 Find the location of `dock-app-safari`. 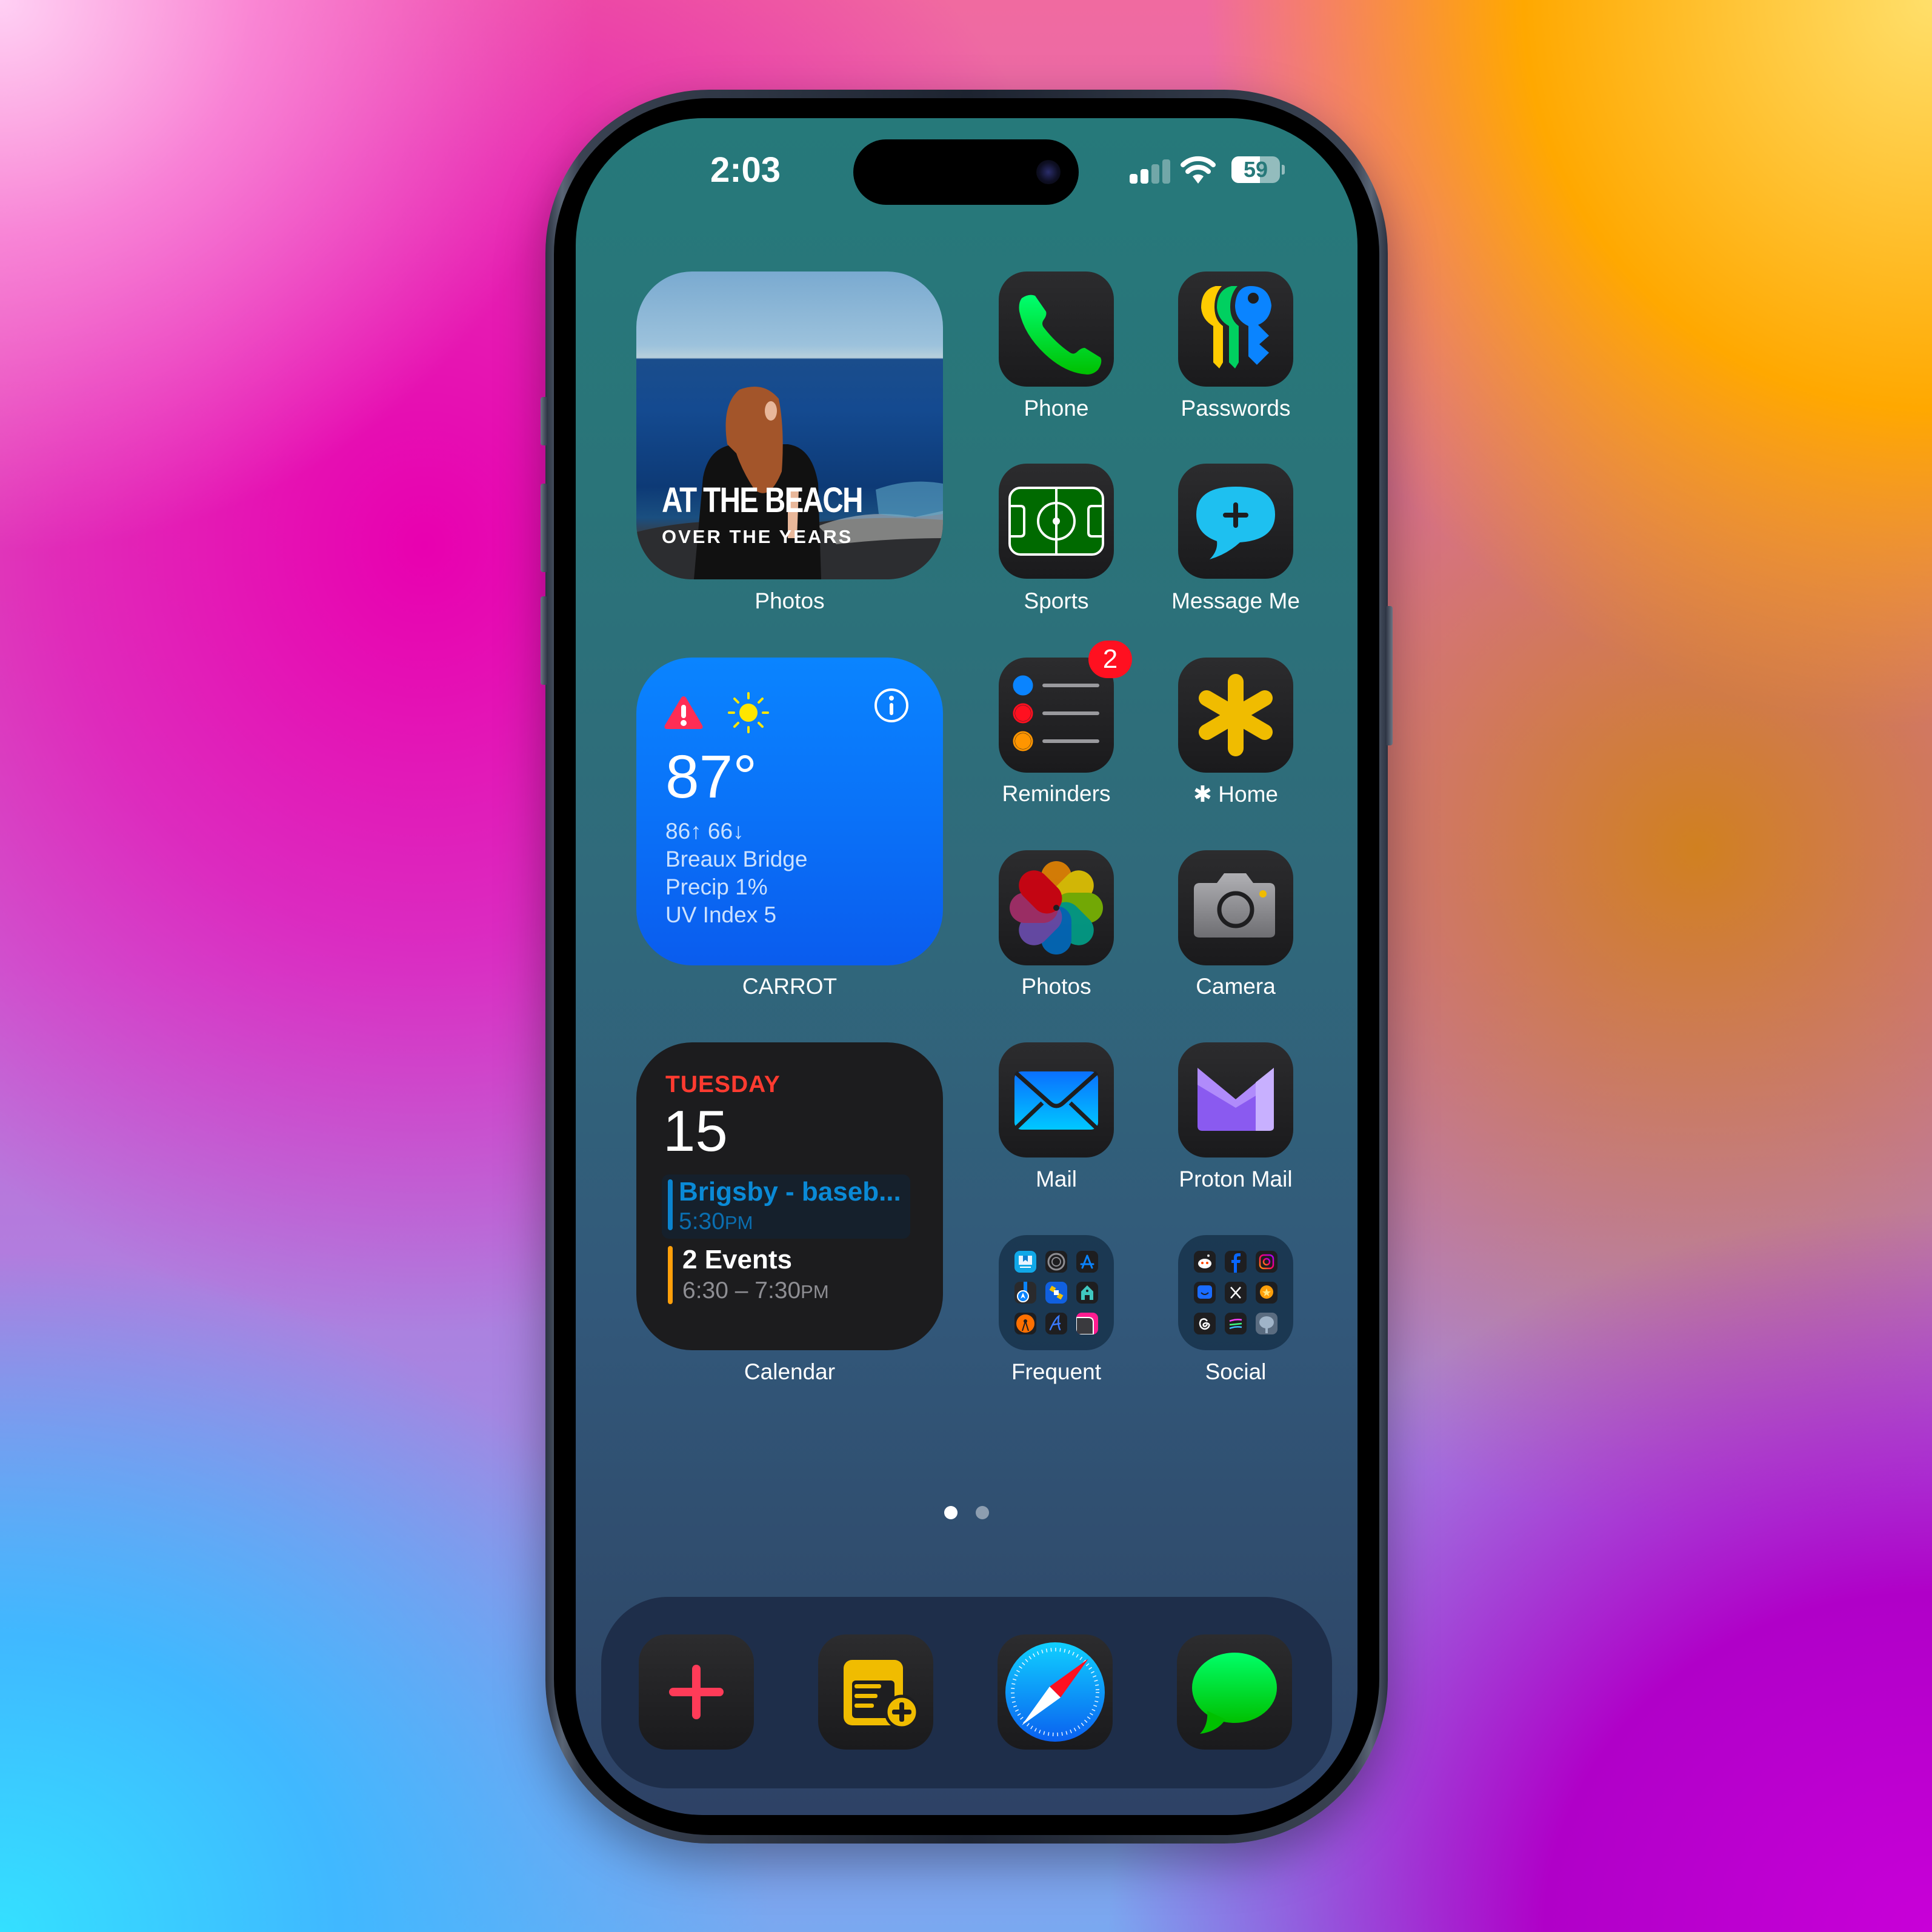

dock-app-safari is located at coordinates (1055, 1692).